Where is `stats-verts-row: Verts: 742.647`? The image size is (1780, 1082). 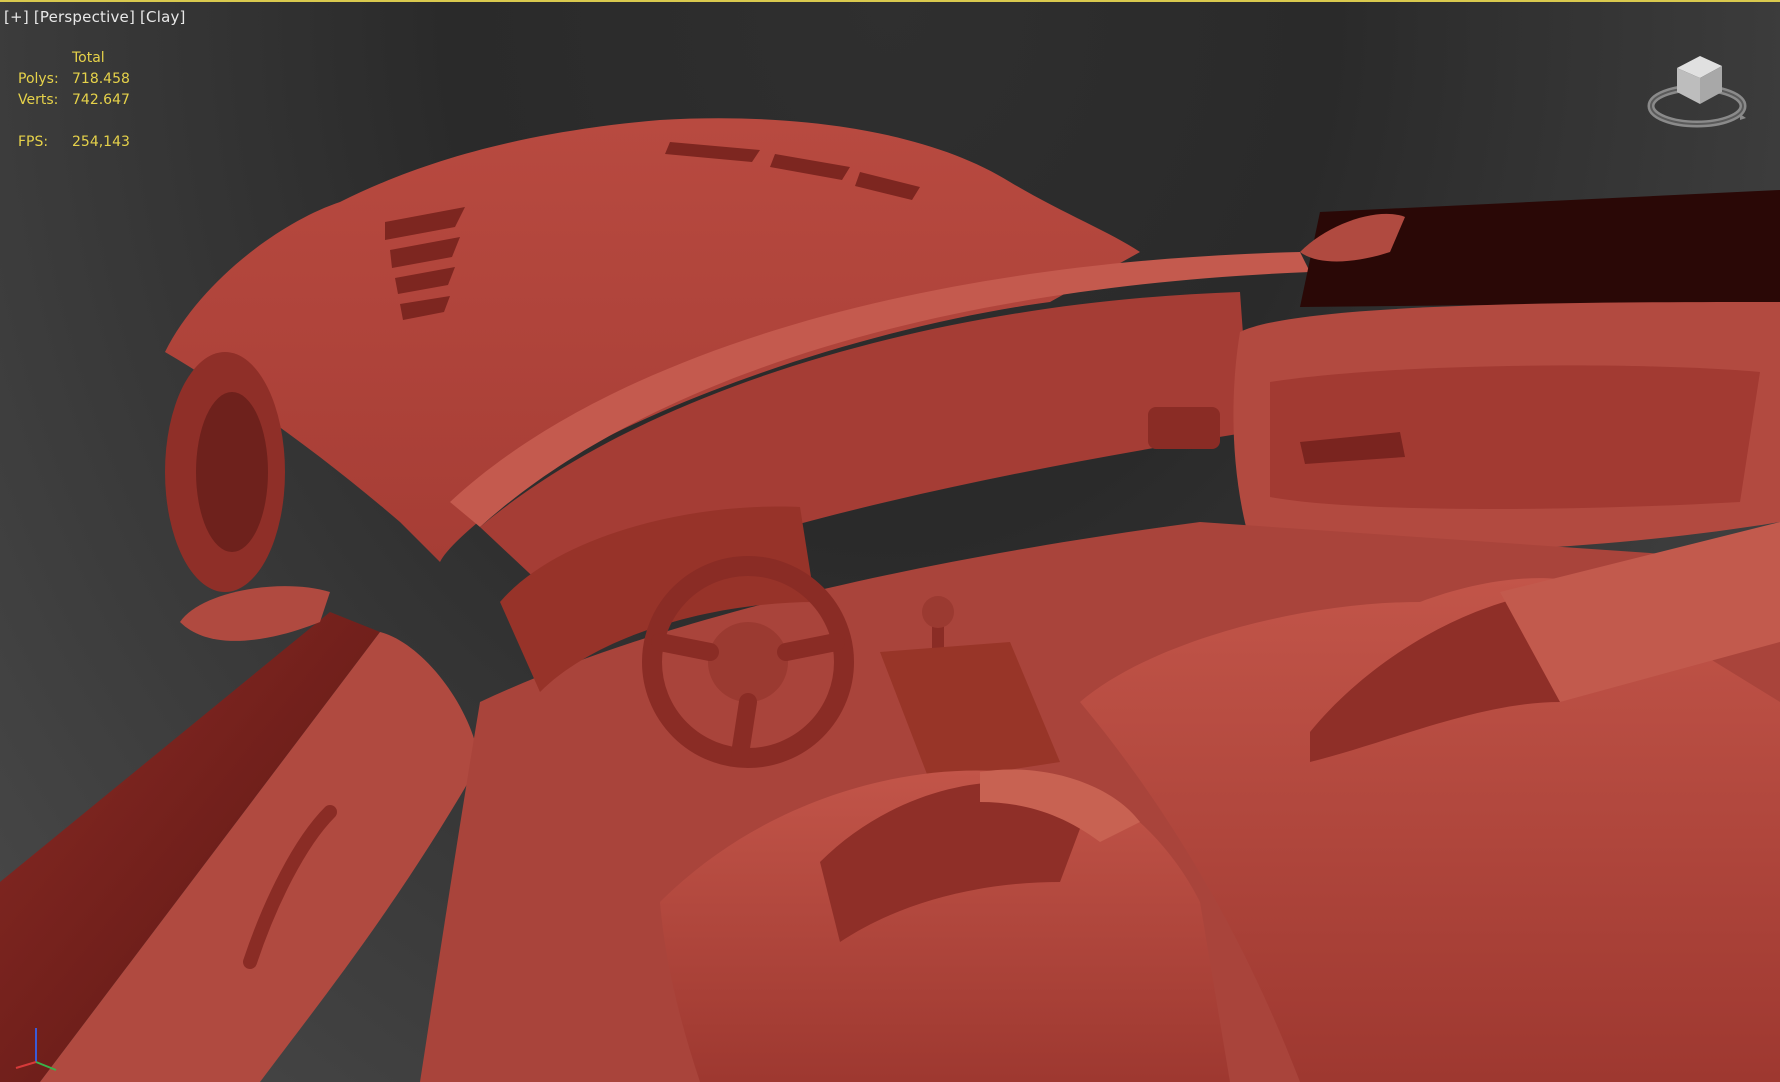
stats-verts-row: Verts: 742.647 is located at coordinates (90, 100).